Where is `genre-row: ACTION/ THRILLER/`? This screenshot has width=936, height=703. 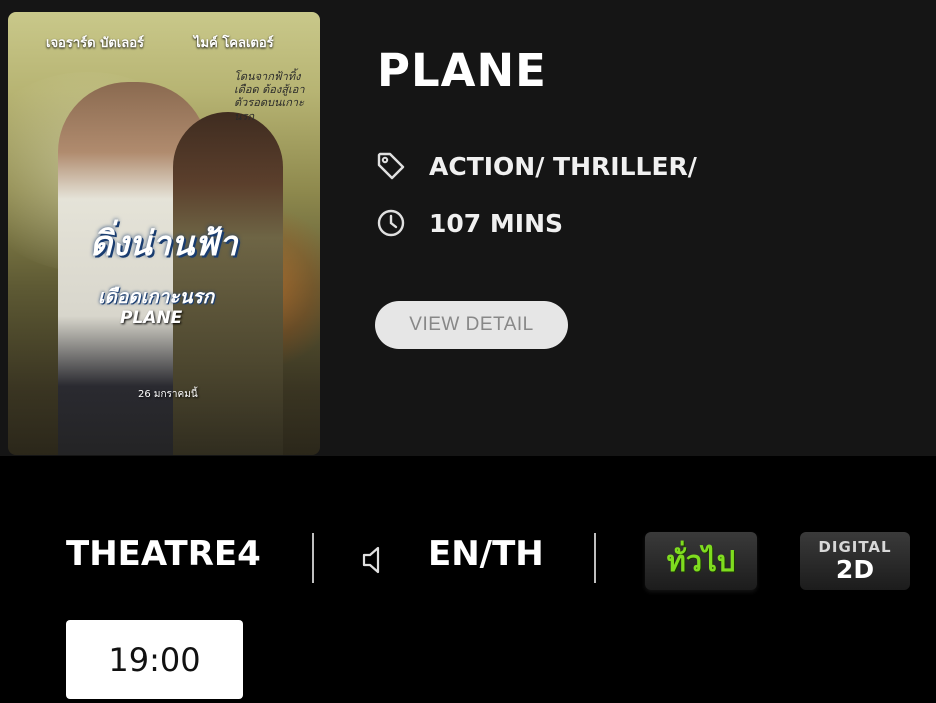
genre-row: ACTION/ THRILLER/ is located at coordinates (536, 166).